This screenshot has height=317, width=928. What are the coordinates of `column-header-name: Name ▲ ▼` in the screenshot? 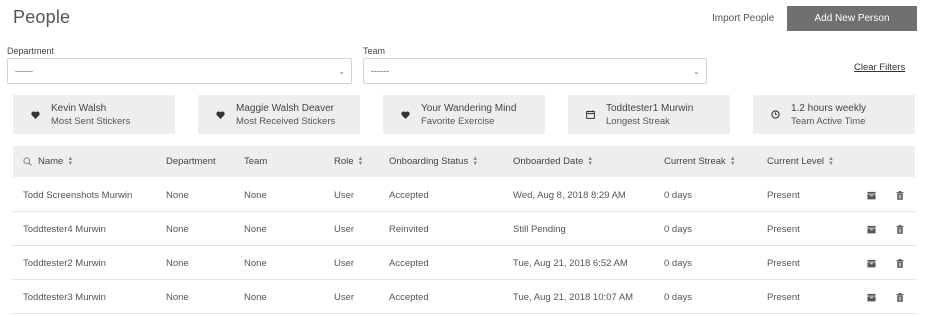 It's located at (48, 161).